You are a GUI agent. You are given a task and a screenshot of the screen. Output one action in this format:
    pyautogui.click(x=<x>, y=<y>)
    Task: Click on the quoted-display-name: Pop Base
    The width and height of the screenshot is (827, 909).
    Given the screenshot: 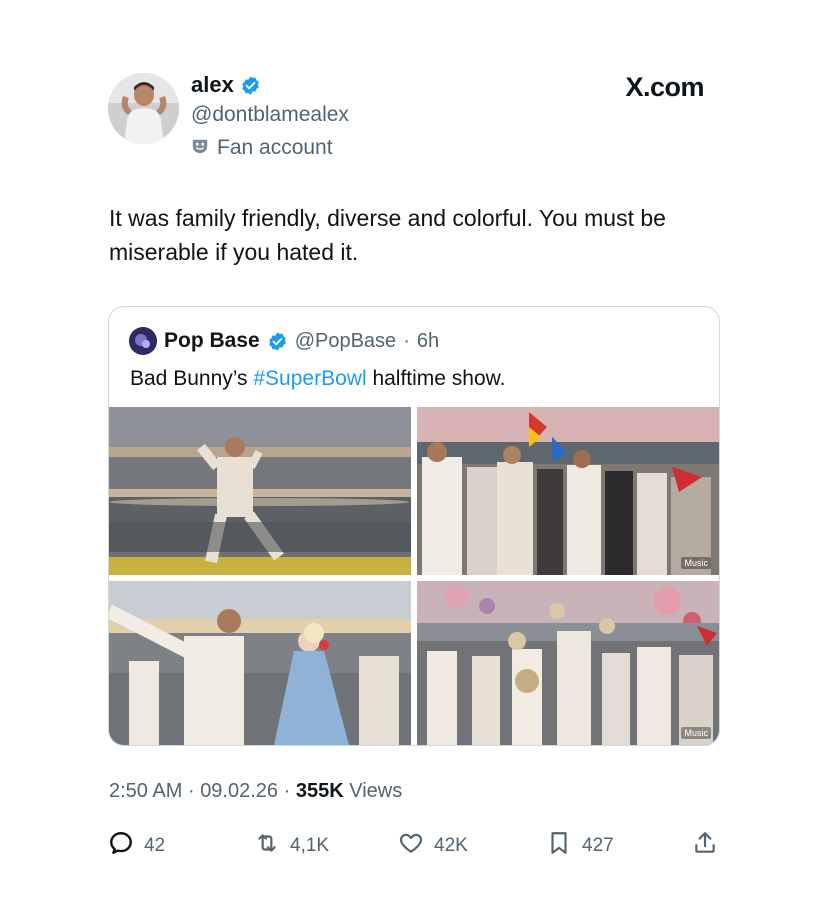 What is the action you would take?
    pyautogui.click(x=212, y=341)
    